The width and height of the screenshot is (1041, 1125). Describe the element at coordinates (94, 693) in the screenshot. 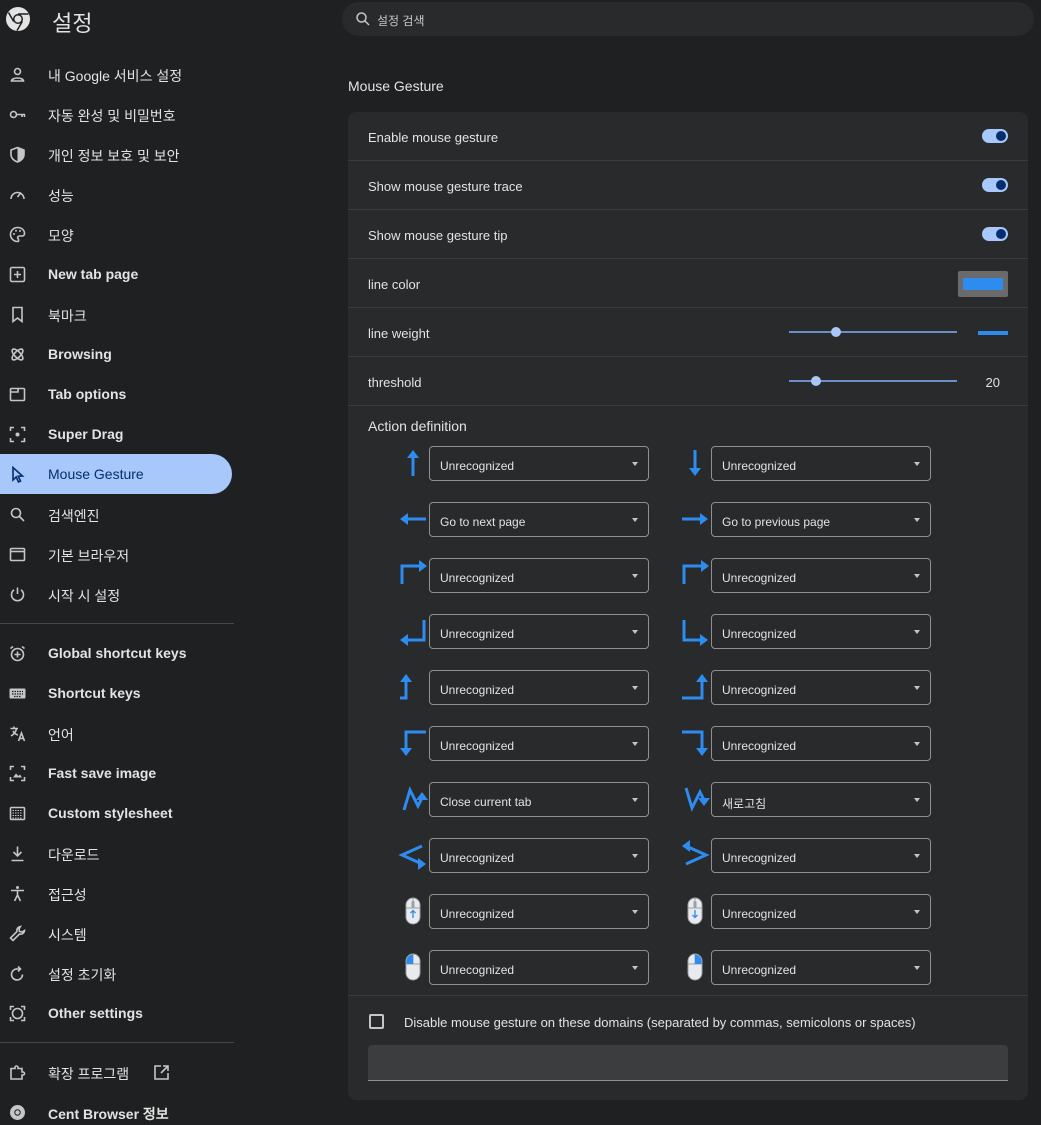

I see `sidebar-item-label: Shortcut keys` at that location.